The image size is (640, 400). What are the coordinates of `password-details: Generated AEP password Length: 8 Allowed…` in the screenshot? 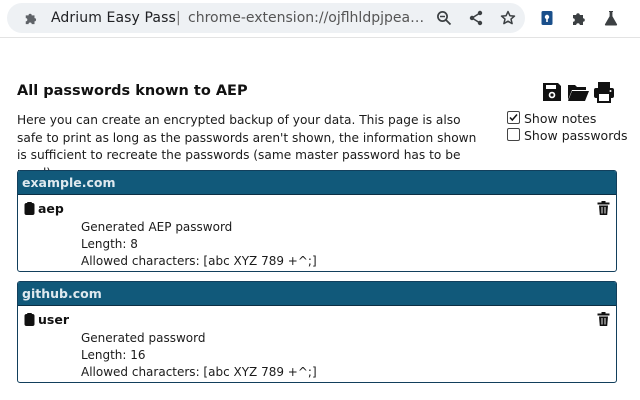 It's located at (199, 244).